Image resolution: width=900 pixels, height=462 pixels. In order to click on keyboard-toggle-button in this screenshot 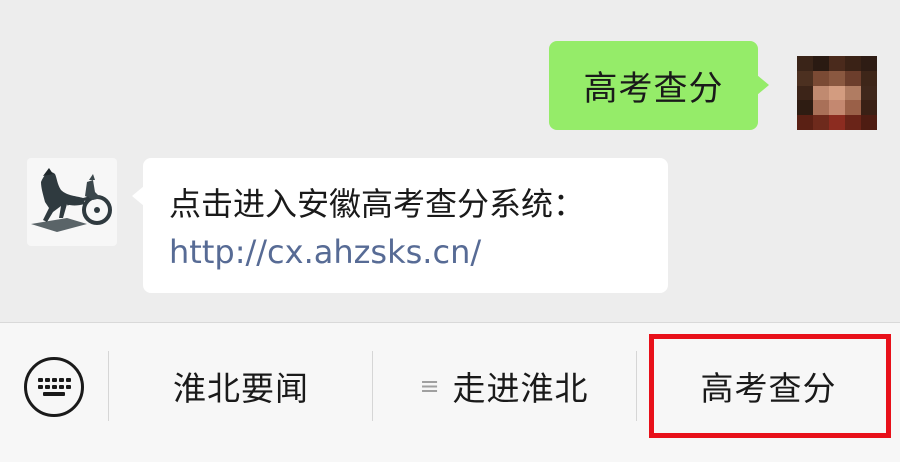, I will do `click(54, 387)`.